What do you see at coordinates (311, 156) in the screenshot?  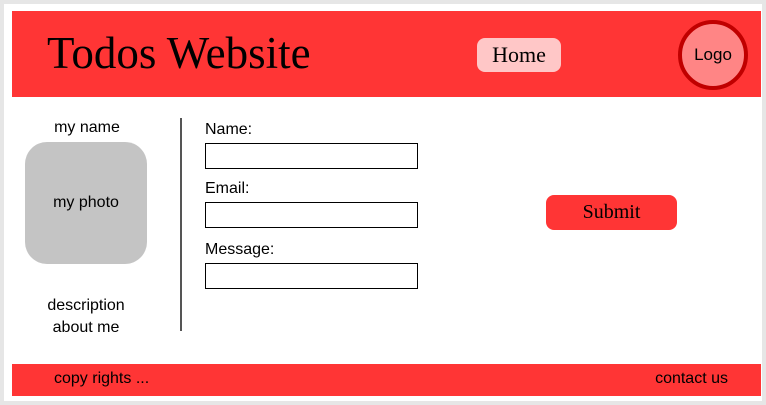 I see `name-field` at bounding box center [311, 156].